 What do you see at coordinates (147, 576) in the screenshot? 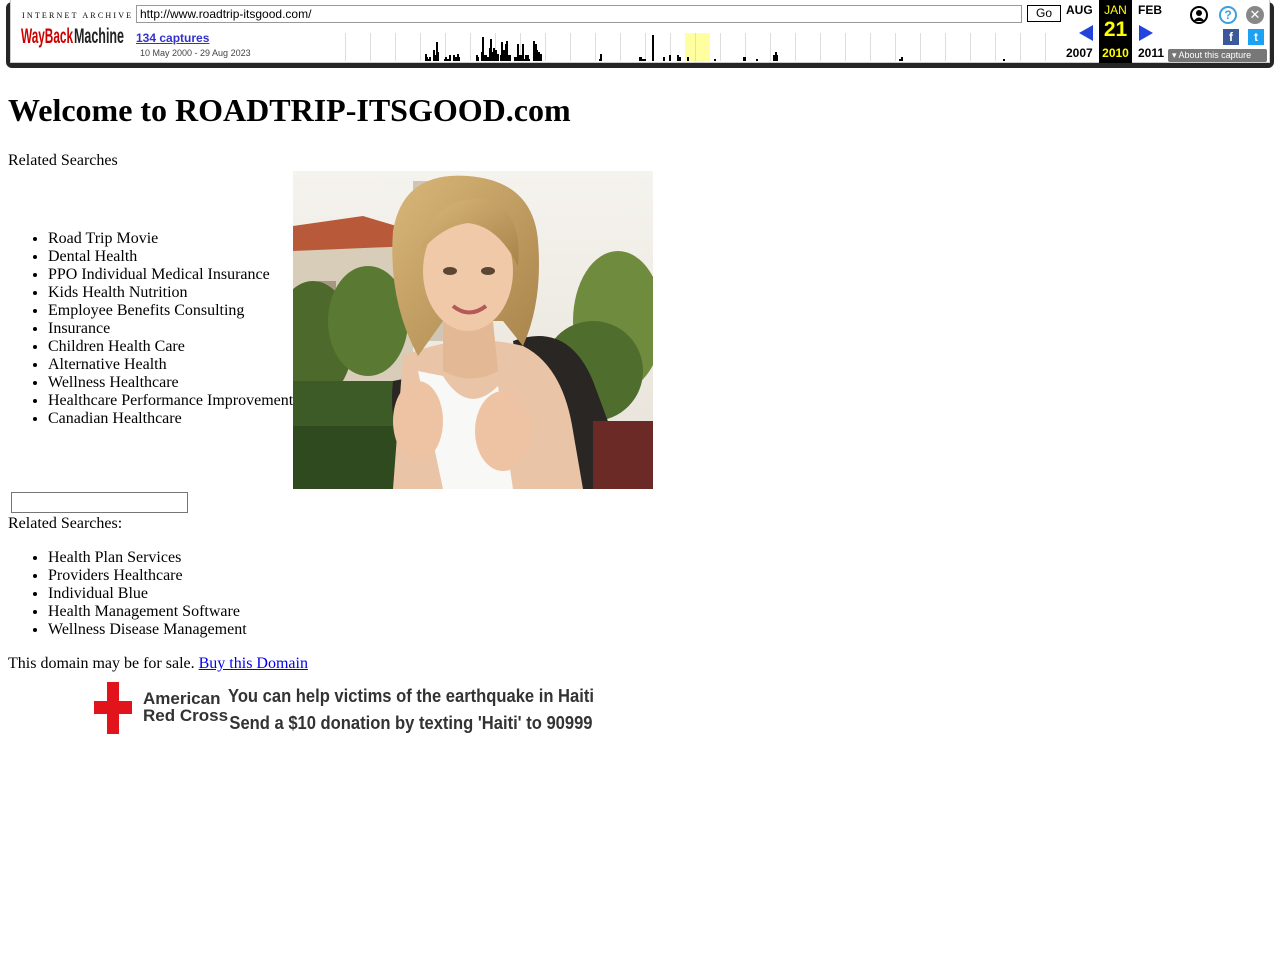
I see `list-item: Providers Healthcare` at bounding box center [147, 576].